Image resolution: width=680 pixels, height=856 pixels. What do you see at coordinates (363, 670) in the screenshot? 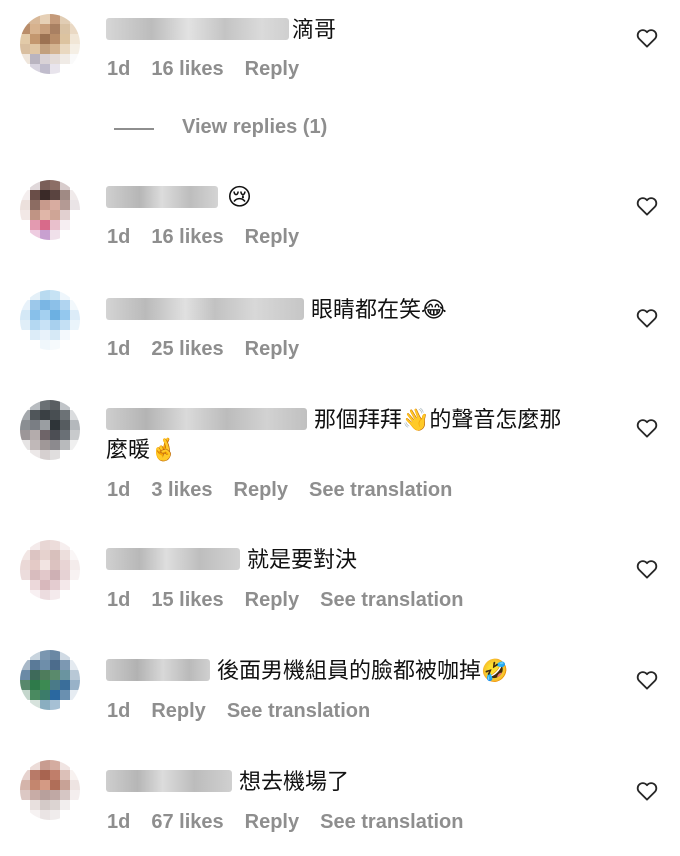
I see `comment-text: 後面男機組員的臉都被咖掉🤣` at bounding box center [363, 670].